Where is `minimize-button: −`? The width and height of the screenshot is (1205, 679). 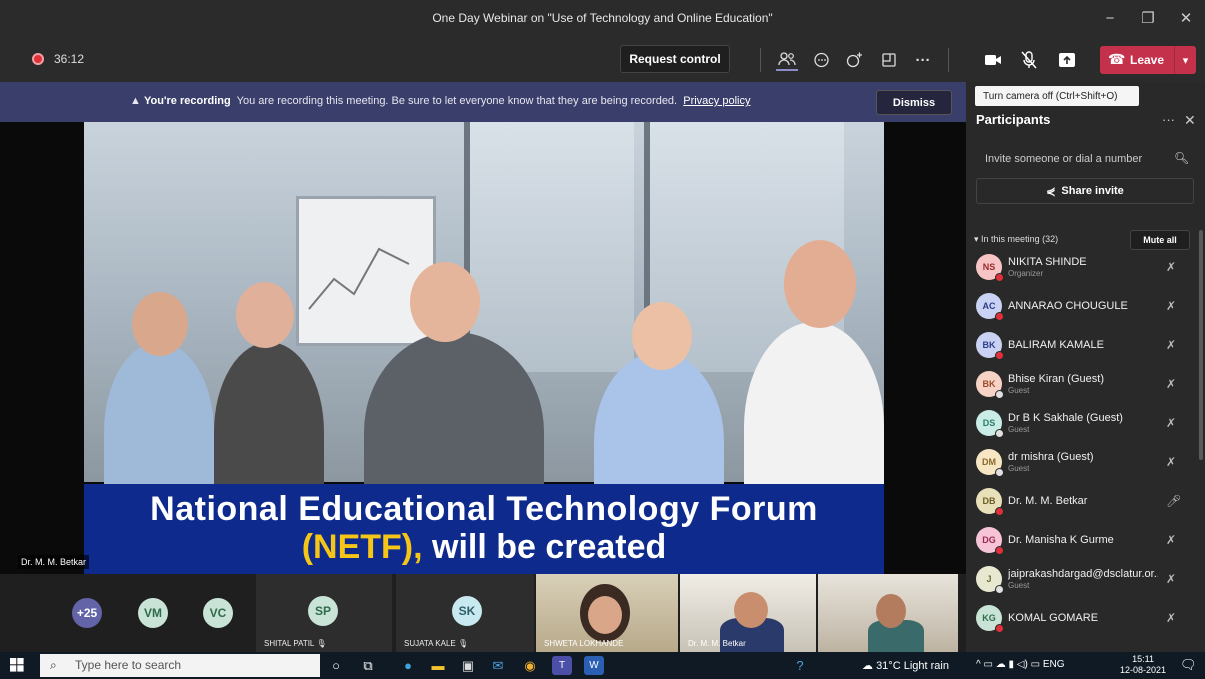
minimize-button: − is located at coordinates (1110, 18).